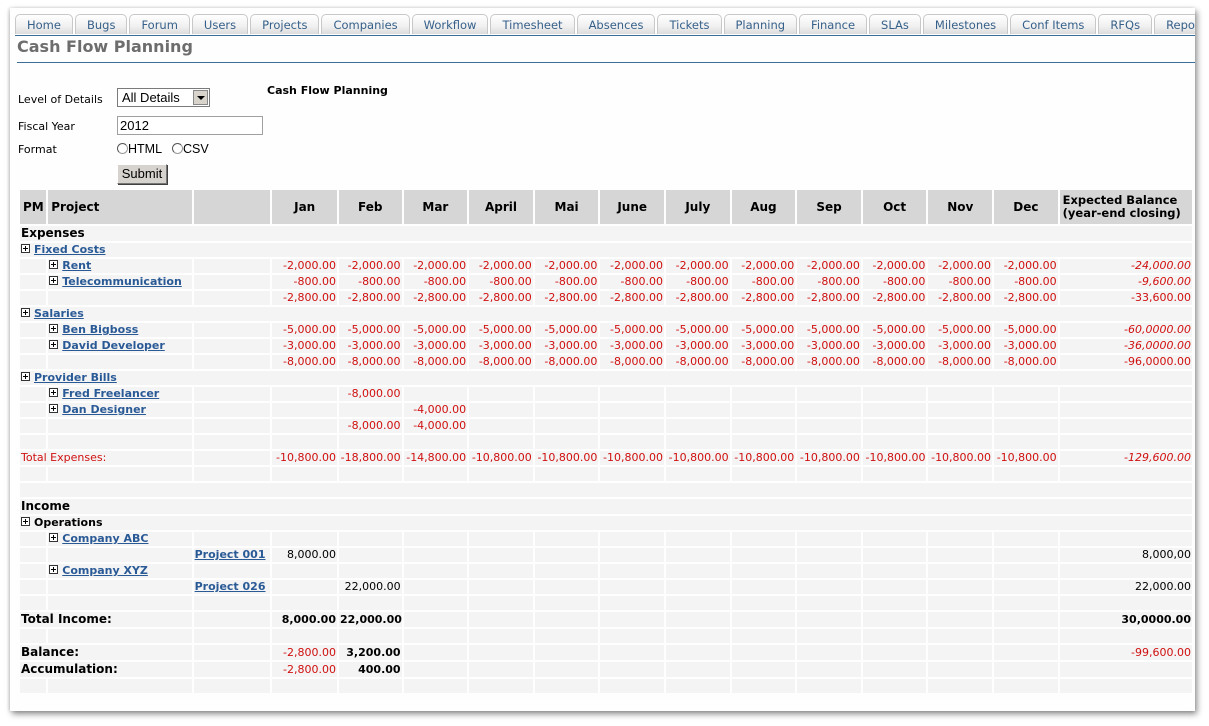 The width and height of the screenshot is (1209, 726). Describe the element at coordinates (113, 345) in the screenshot. I see `david-developer-link: David Developer` at that location.